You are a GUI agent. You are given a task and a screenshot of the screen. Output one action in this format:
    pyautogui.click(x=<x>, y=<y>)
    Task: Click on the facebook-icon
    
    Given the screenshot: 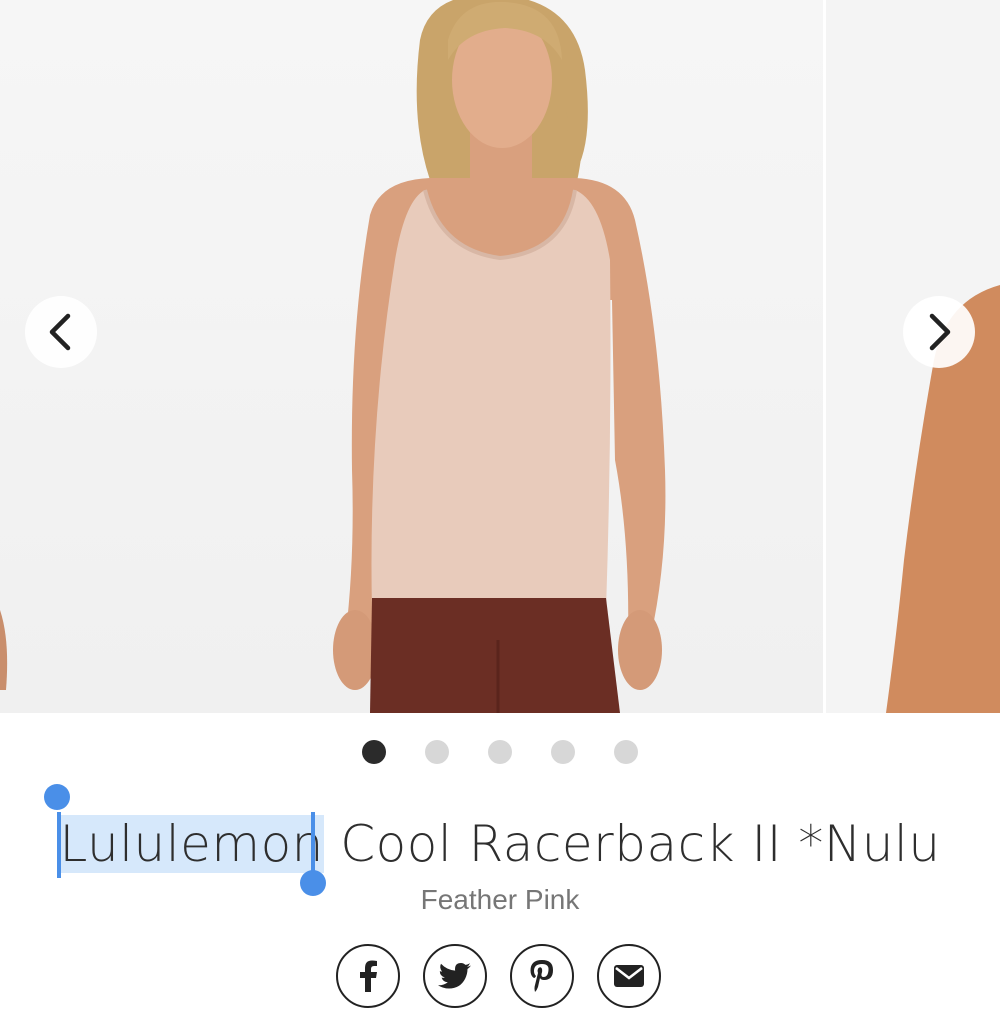 What is the action you would take?
    pyautogui.click(x=368, y=976)
    